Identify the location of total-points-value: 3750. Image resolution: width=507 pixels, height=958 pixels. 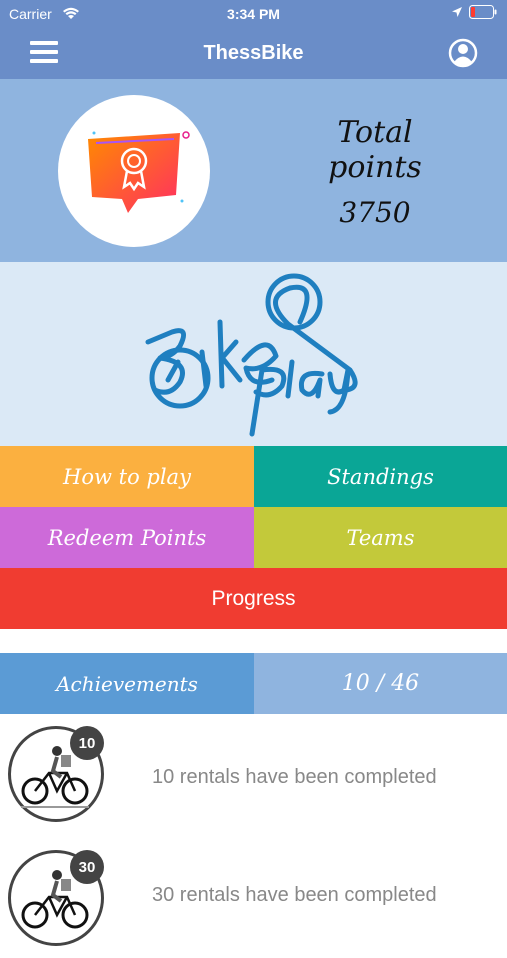
(375, 212).